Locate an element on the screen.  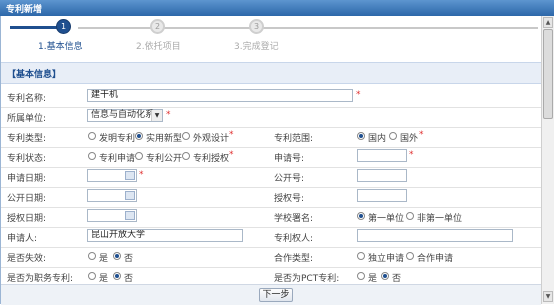
wizard-steps: 1 1.基本信息 2 2.依托项目 3 3.完成登记 is located at coordinates (275, 38).